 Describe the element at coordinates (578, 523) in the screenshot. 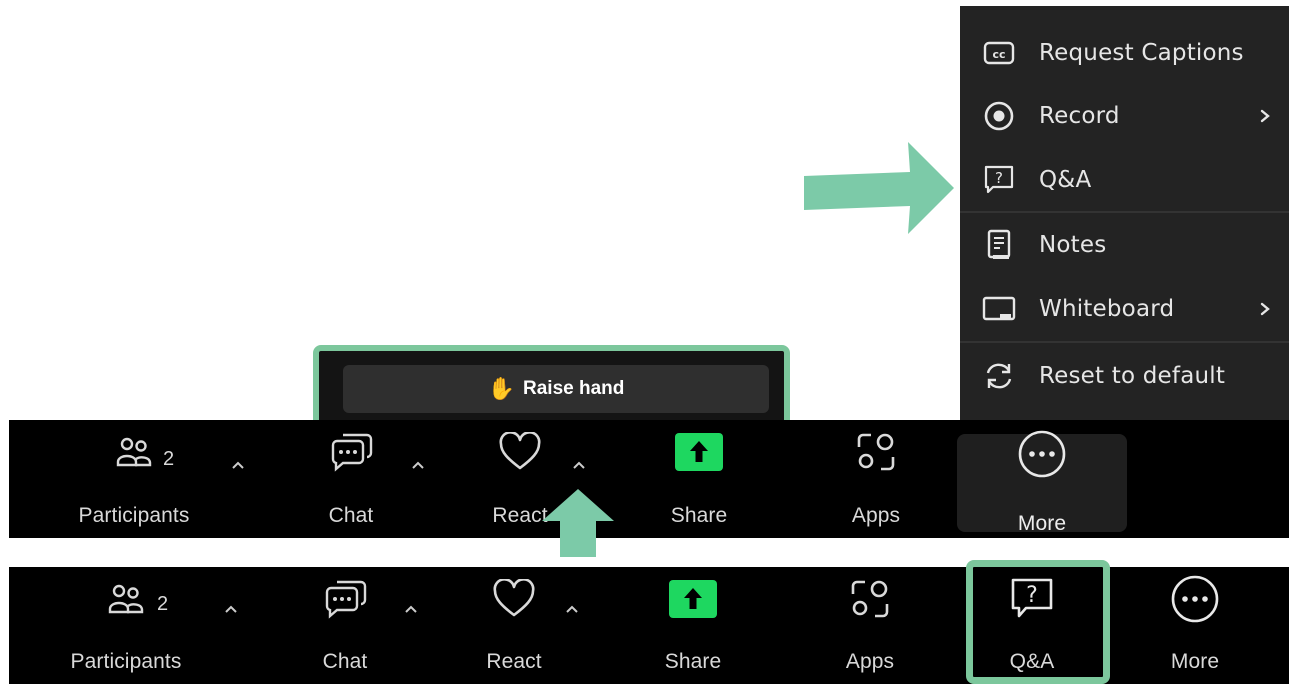

I see `arrow-up-icon` at that location.